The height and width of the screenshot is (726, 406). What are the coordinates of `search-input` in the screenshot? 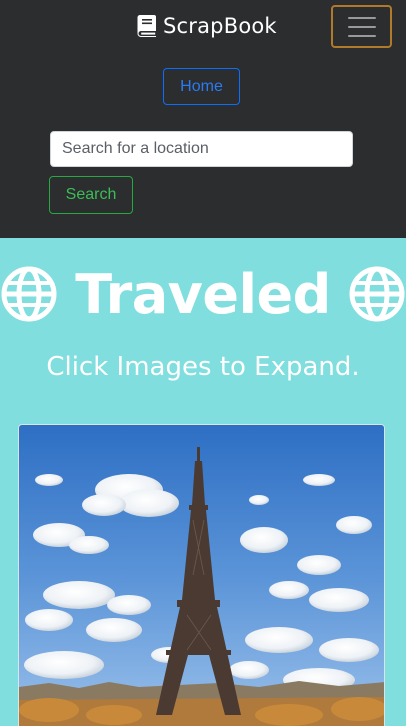 It's located at (201, 149).